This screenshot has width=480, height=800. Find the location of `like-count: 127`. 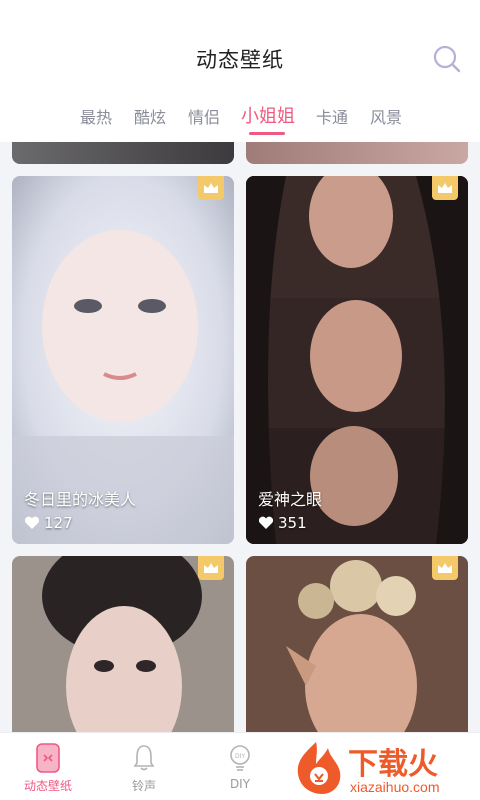

like-count: 127 is located at coordinates (48, 523).